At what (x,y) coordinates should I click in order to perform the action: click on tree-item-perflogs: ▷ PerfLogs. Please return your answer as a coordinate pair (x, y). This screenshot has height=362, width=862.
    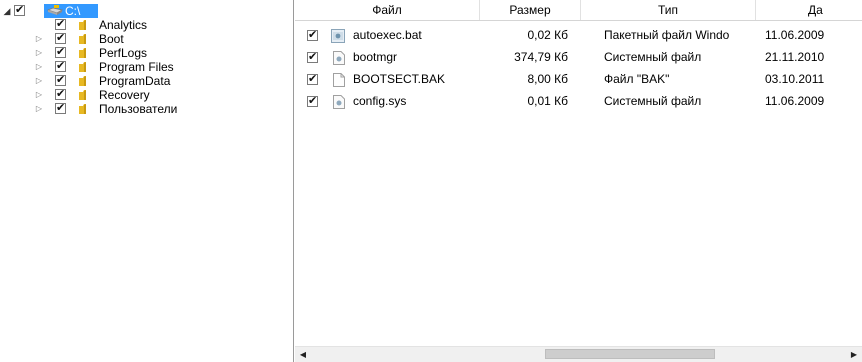
    Looking at the image, I should click on (147, 52).